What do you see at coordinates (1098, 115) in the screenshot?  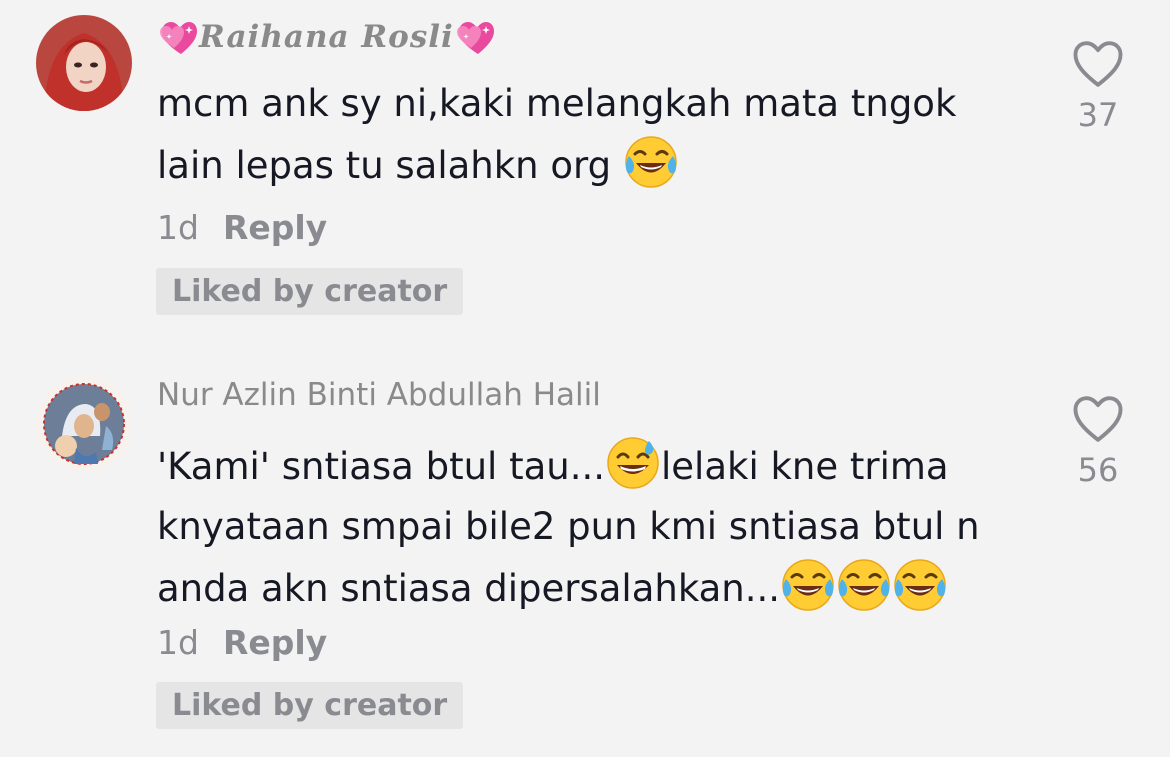 I see `like-count: 37` at bounding box center [1098, 115].